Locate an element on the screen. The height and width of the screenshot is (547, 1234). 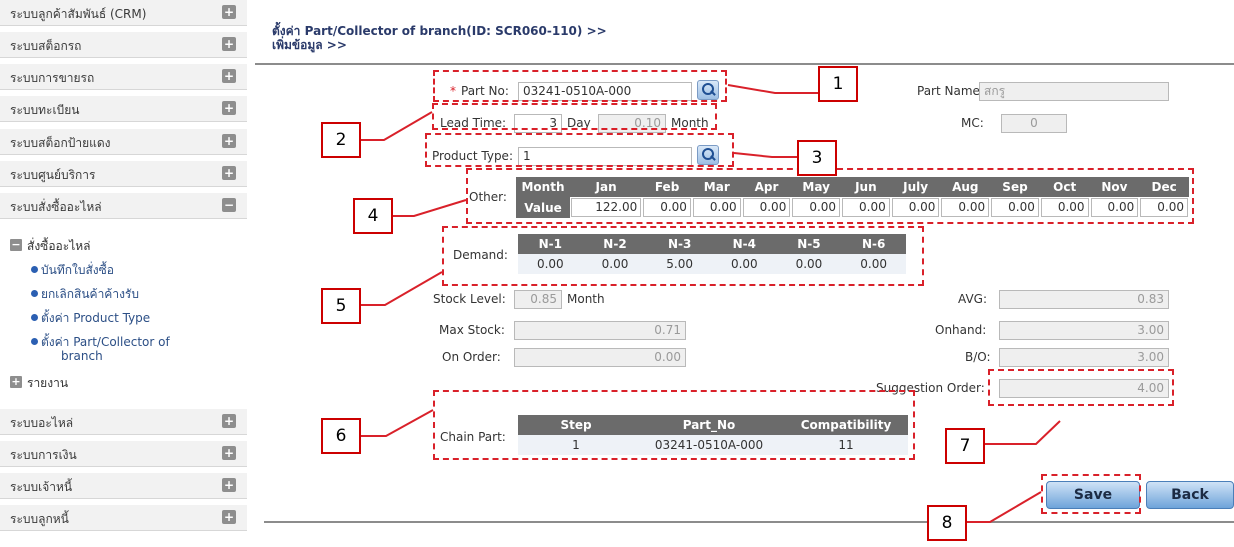
callout-number-2: 2 is located at coordinates (341, 140).